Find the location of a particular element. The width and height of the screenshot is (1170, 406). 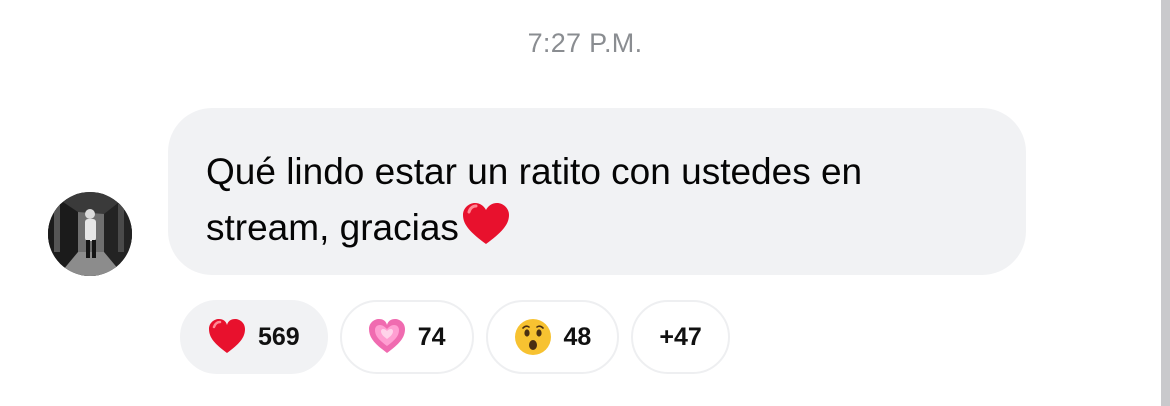

reaction-surprised-face: 48 is located at coordinates (552, 337).